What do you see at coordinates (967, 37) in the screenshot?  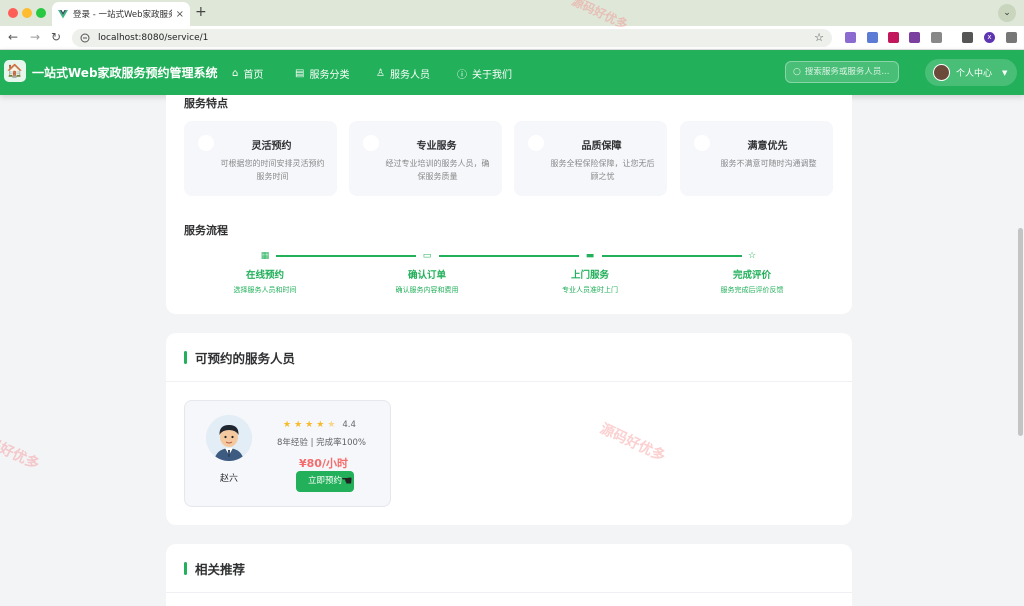 I see `download-icon` at bounding box center [967, 37].